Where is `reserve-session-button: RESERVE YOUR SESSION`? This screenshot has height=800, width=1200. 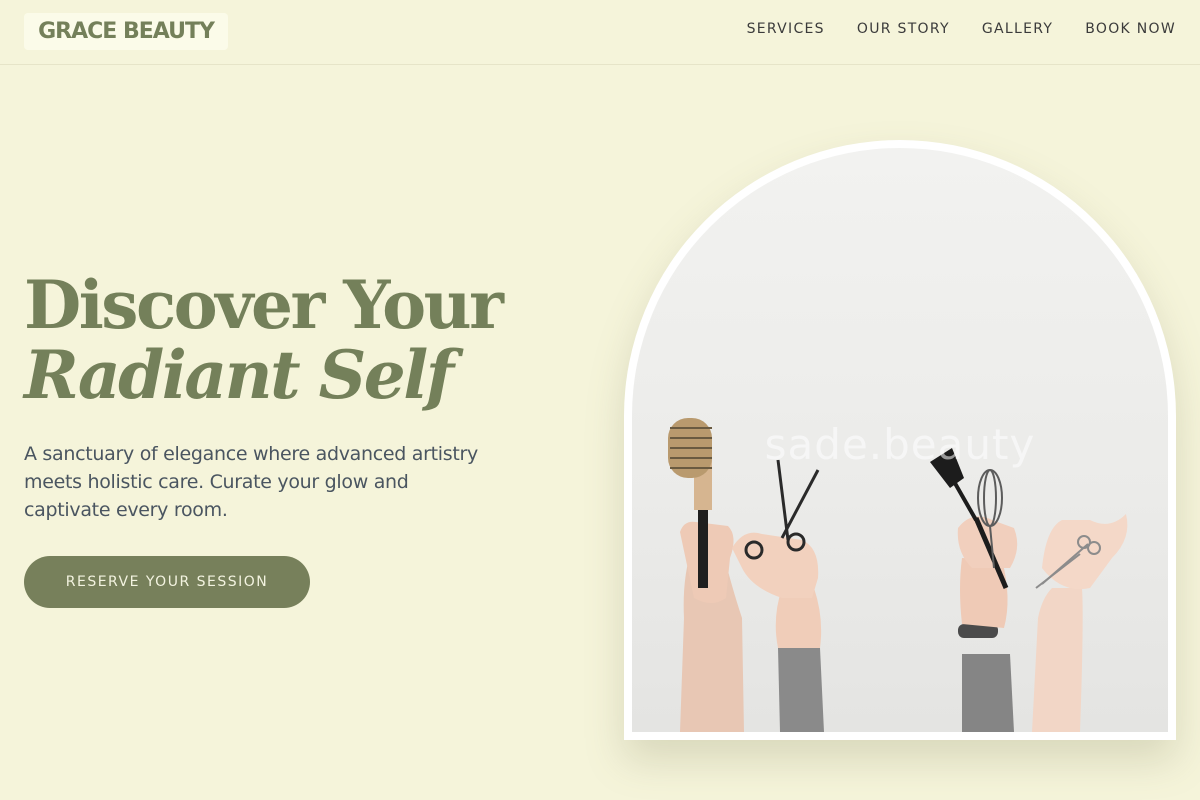
reserve-session-button: RESERVE YOUR SESSION is located at coordinates (167, 582).